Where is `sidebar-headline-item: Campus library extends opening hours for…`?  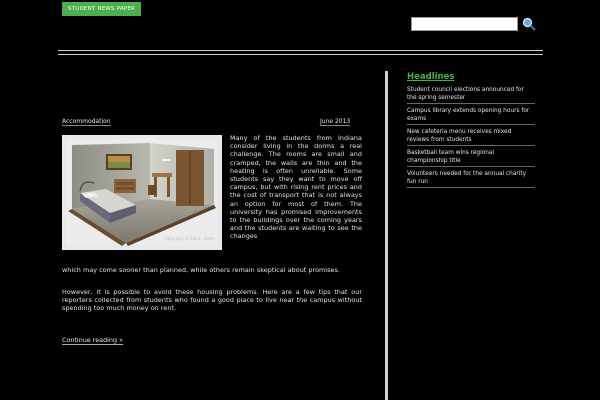 sidebar-headline-item: Campus library extends opening hours for… is located at coordinates (471, 116).